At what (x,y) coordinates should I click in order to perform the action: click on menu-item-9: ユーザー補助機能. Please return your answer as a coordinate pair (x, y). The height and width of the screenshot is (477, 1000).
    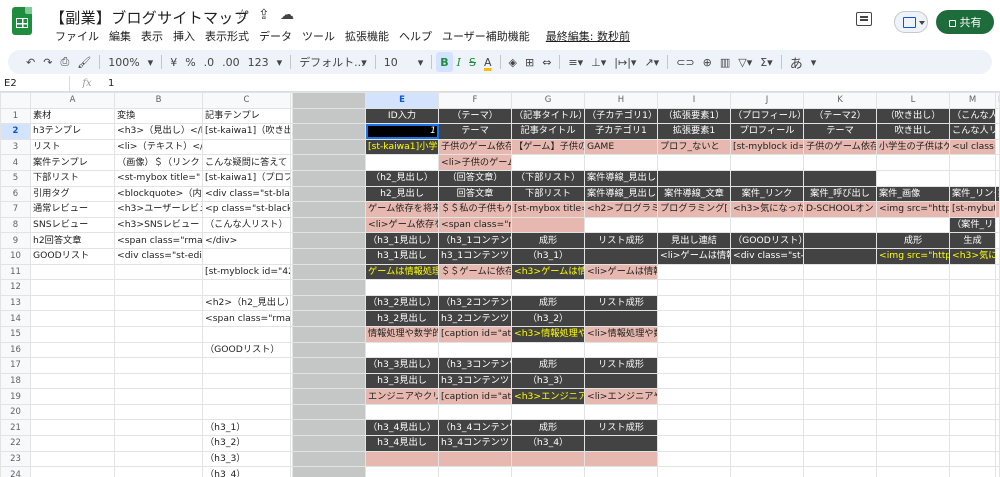
    Looking at the image, I should click on (486, 36).